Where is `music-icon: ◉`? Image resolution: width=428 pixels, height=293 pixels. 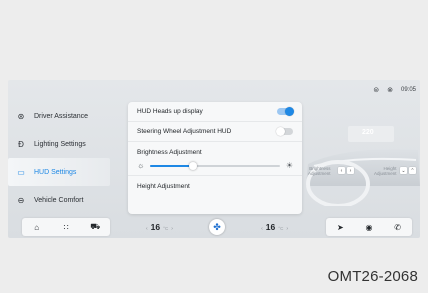
music-icon: ◉ is located at coordinates (369, 227).